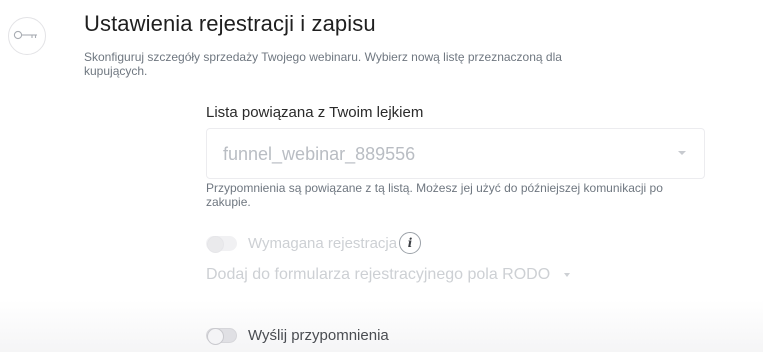  I want to click on registration-required-toggle, so click(221, 244).